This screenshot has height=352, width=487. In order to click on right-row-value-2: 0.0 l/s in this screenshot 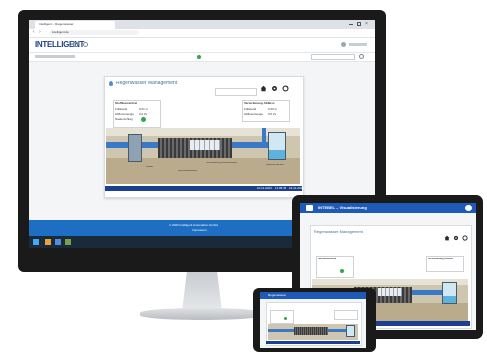, I will do `click(272, 114)`.